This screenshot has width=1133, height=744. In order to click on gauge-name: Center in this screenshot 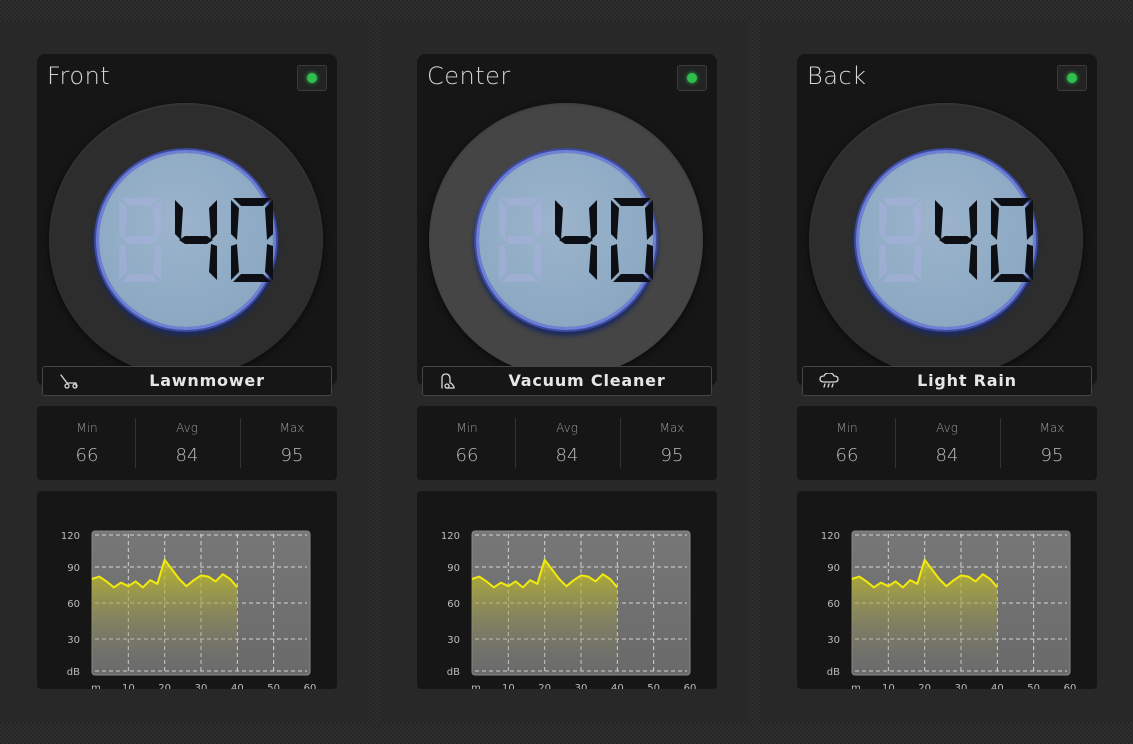, I will do `click(469, 76)`.